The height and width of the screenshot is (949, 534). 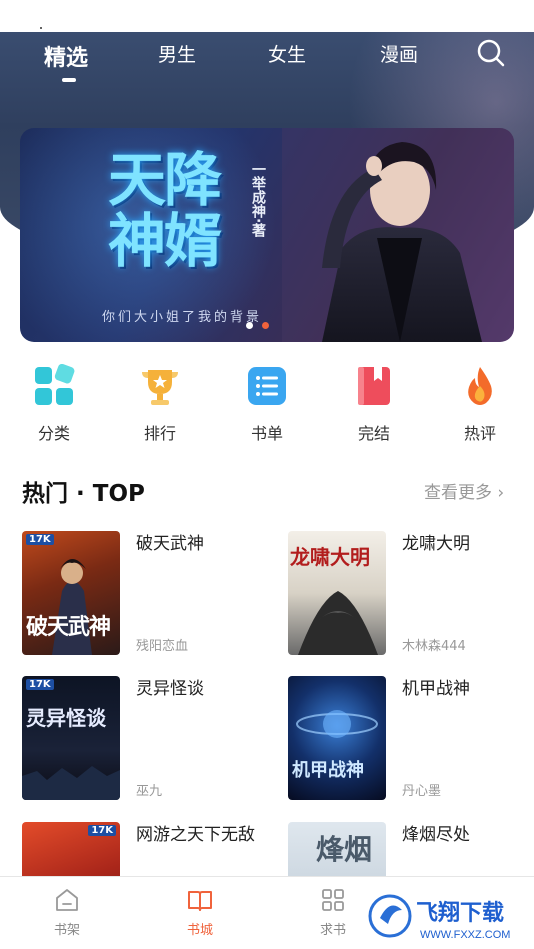 What do you see at coordinates (460, 912) in the screenshot?
I see `watermark-main-text: 飞翔下载` at bounding box center [460, 912].